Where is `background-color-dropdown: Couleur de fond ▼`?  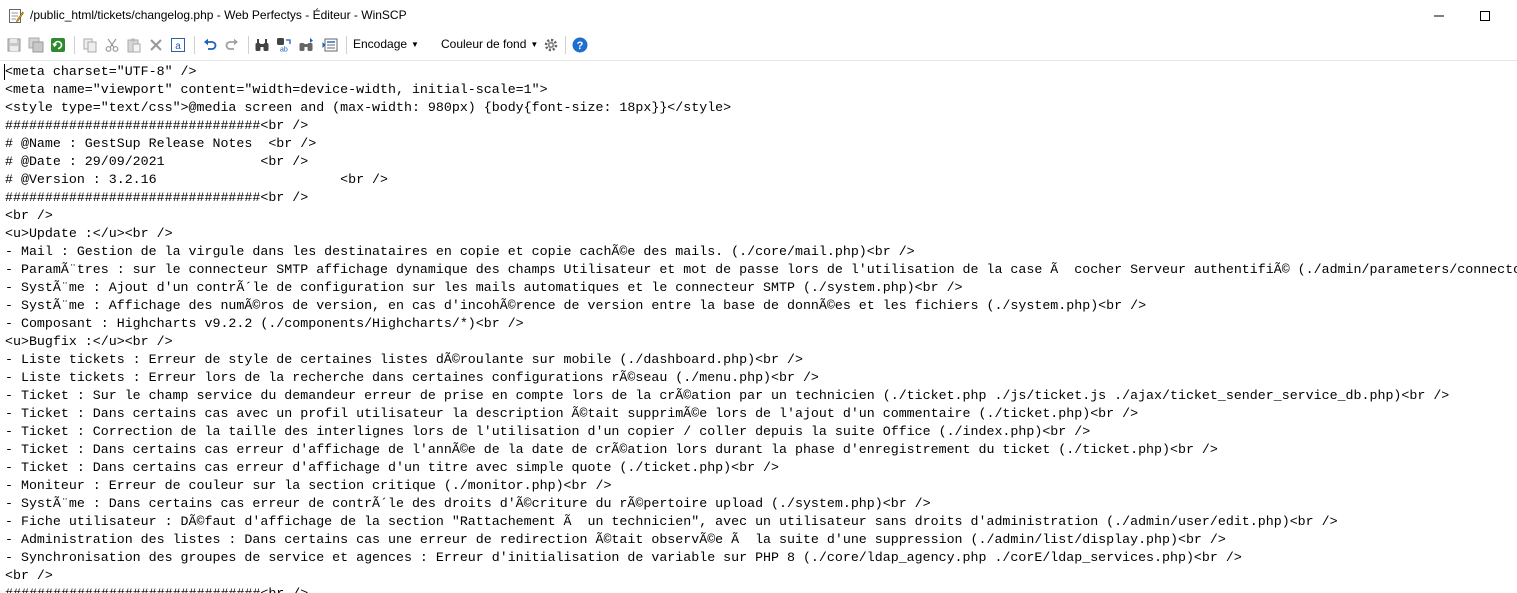
background-color-dropdown: Couleur de fond ▼ is located at coordinates (489, 44).